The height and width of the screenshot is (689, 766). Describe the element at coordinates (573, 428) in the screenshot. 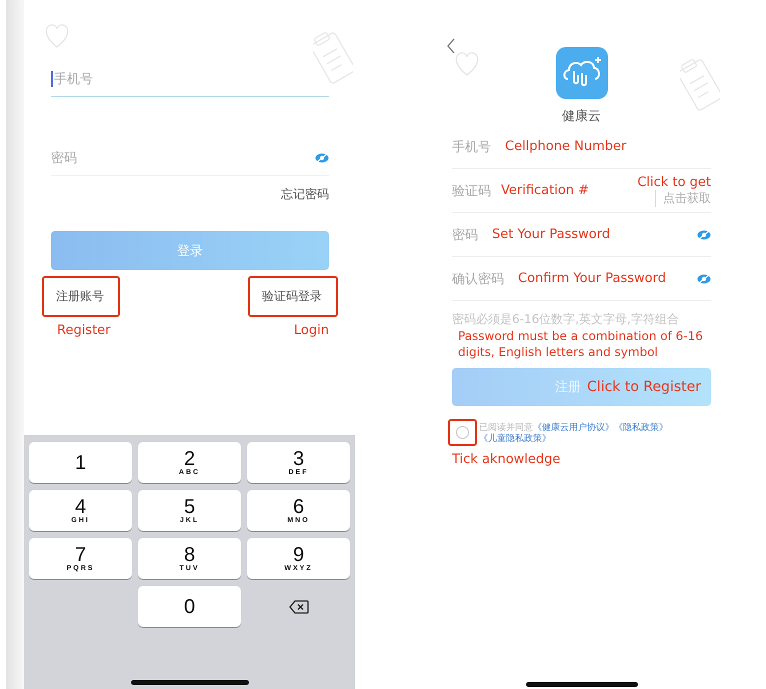

I see `policy-link: 《健康云用户协议》` at that location.